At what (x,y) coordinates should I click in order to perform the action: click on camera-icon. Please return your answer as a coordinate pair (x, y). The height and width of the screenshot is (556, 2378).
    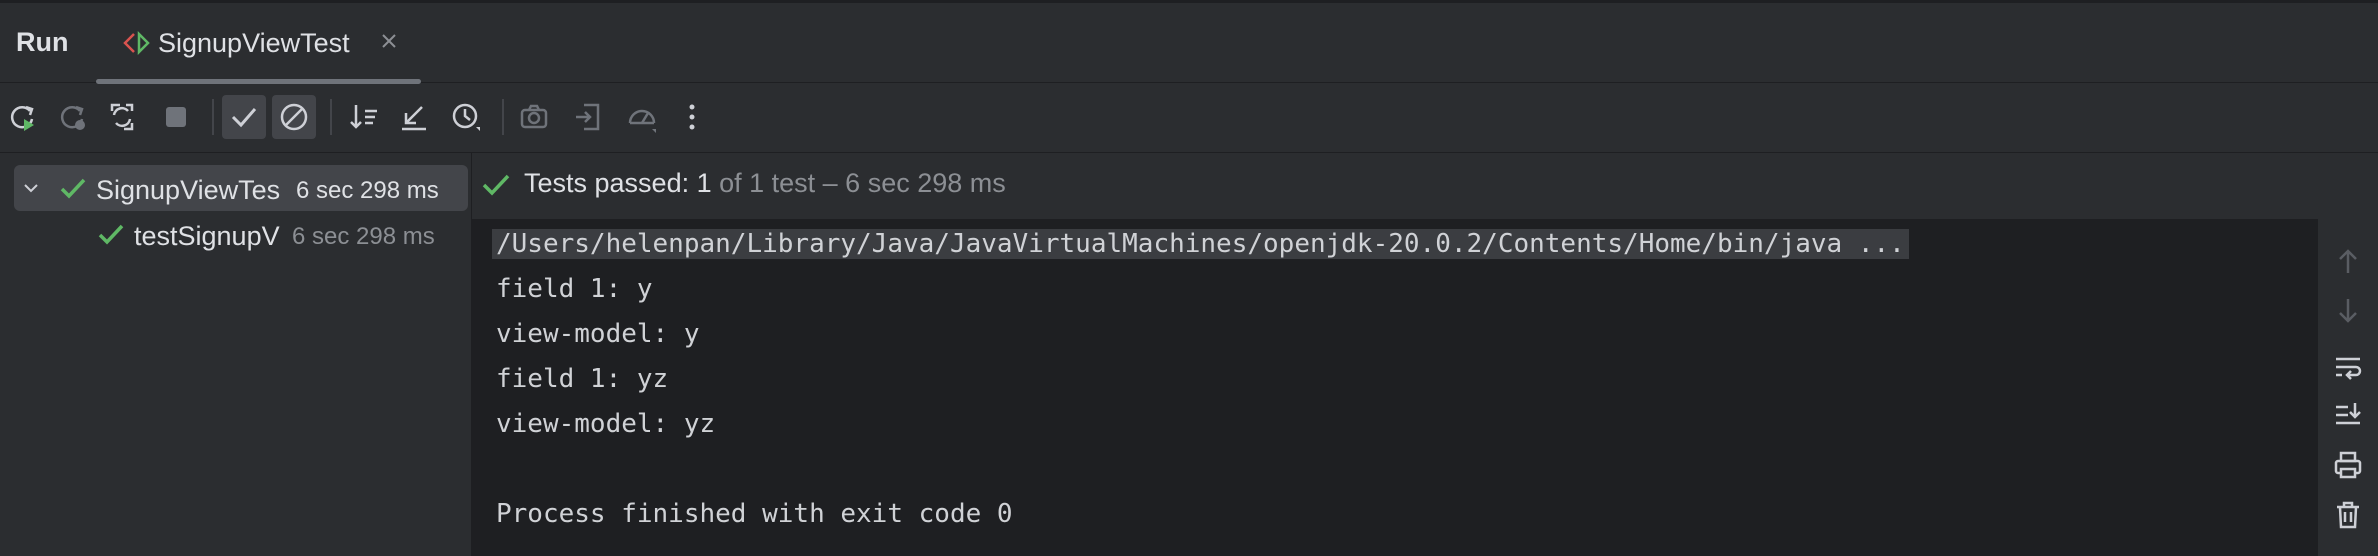
    Looking at the image, I should click on (534, 116).